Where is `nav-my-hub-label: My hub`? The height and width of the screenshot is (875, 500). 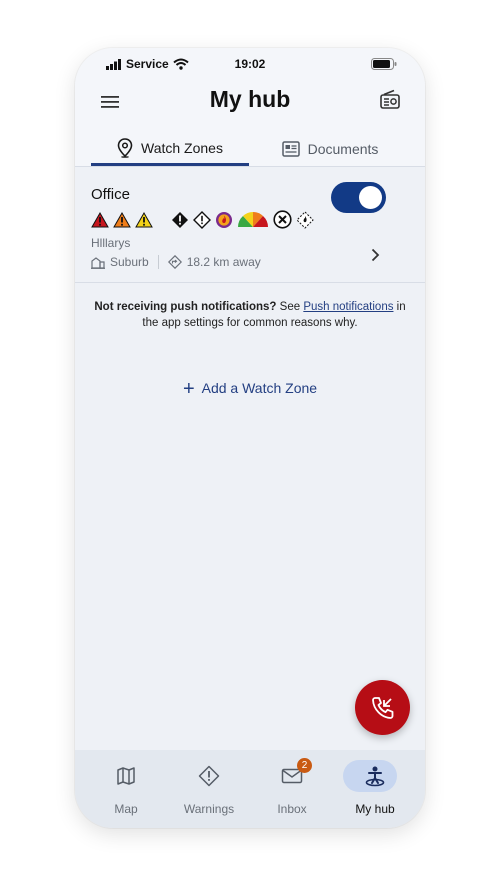
nav-my-hub-label: My hub is located at coordinates (375, 809).